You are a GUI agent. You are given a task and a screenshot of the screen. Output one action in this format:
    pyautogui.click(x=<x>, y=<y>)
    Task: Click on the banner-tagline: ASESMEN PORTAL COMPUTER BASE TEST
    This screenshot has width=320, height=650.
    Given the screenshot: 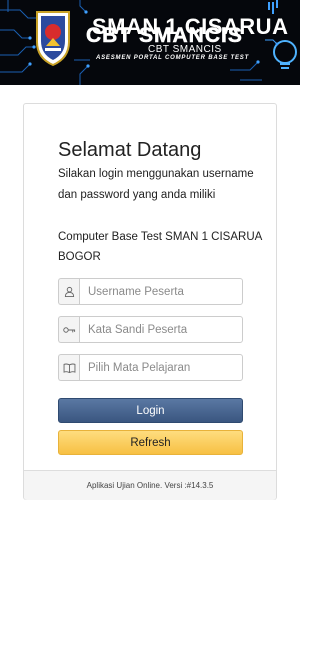 What is the action you would take?
    pyautogui.click(x=173, y=58)
    